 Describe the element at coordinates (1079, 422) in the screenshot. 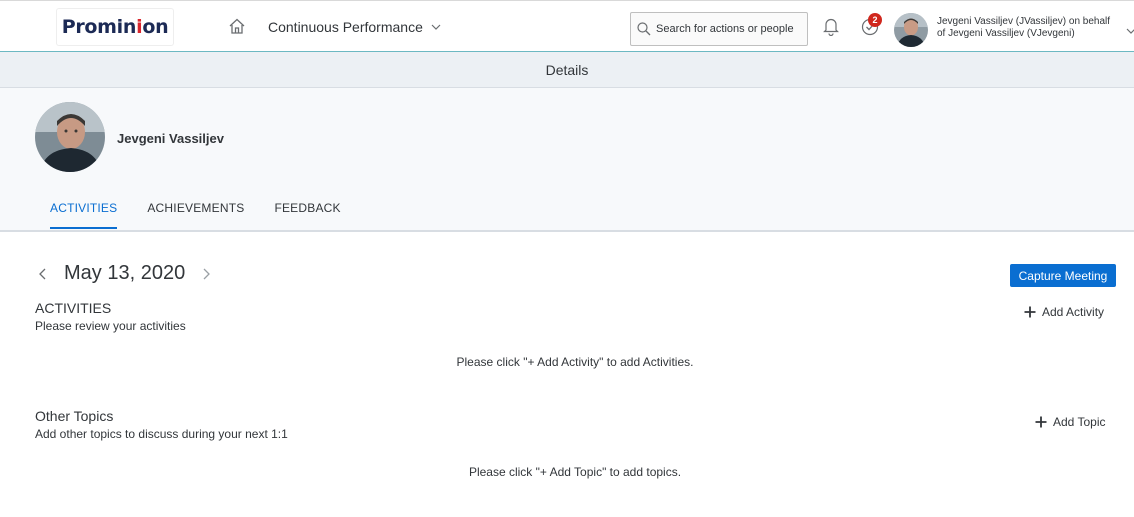

I see `add-topic-label: Add Topic` at that location.